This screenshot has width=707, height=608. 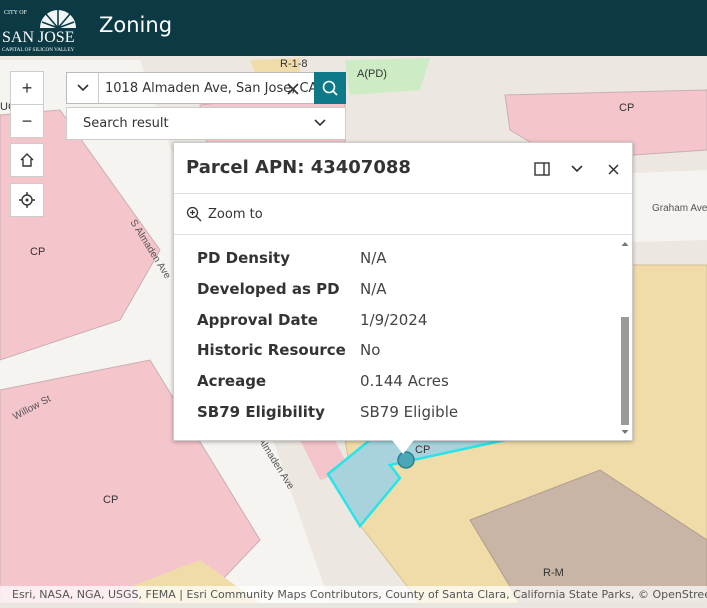 I want to click on search-source-dropdown, so click(x=83, y=88).